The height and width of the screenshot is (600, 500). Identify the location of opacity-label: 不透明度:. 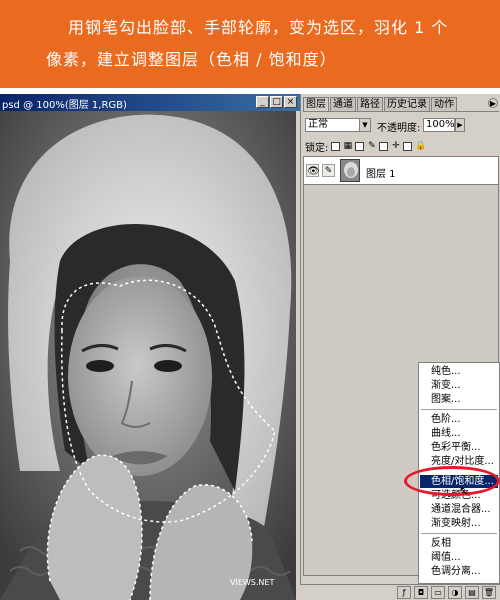
(399, 128).